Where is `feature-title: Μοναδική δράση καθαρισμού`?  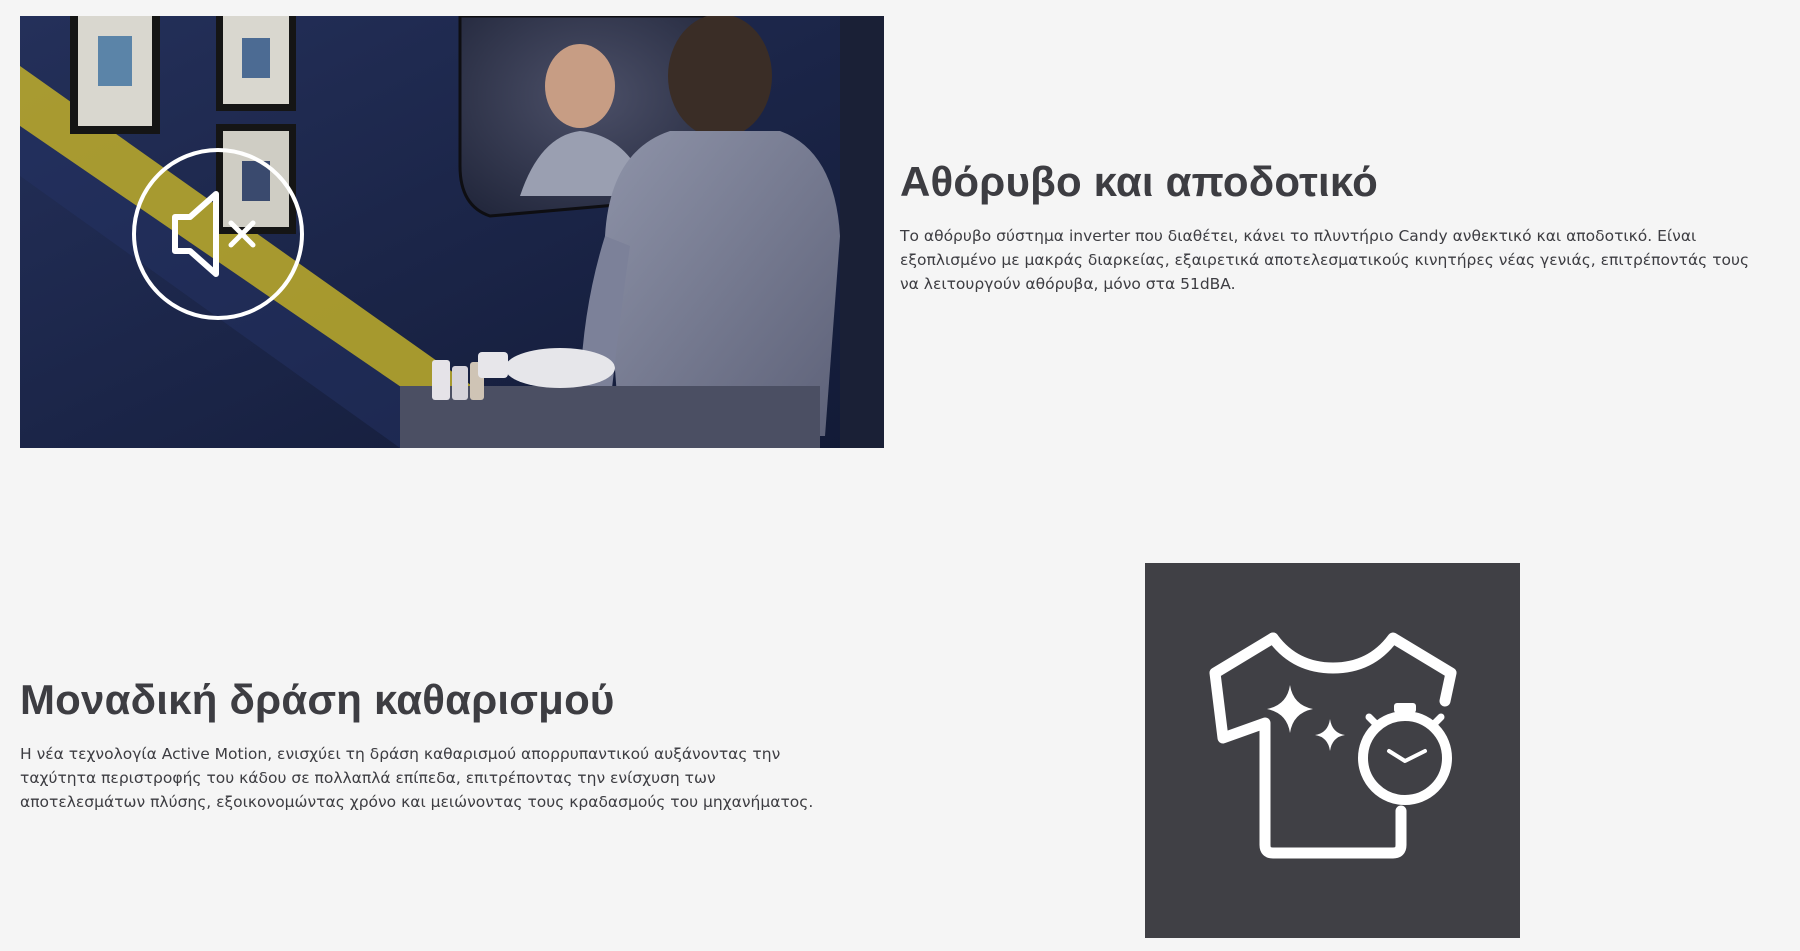
feature-title: Μοναδική δράση καθαρισμού is located at coordinates (317, 699).